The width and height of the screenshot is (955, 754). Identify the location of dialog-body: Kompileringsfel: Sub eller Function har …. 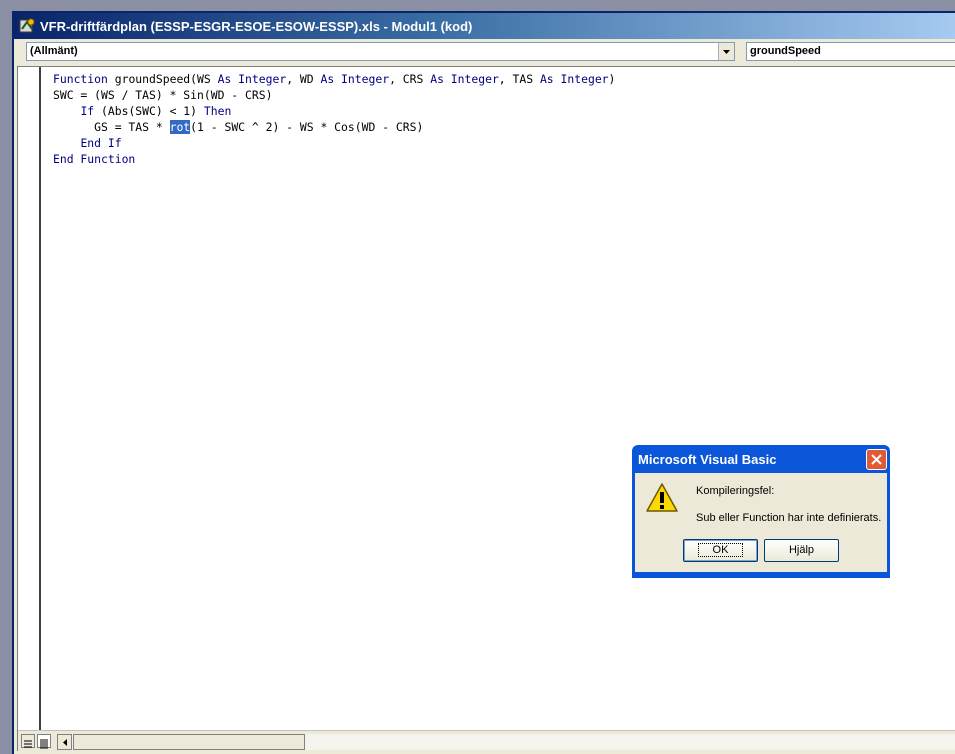
(761, 522).